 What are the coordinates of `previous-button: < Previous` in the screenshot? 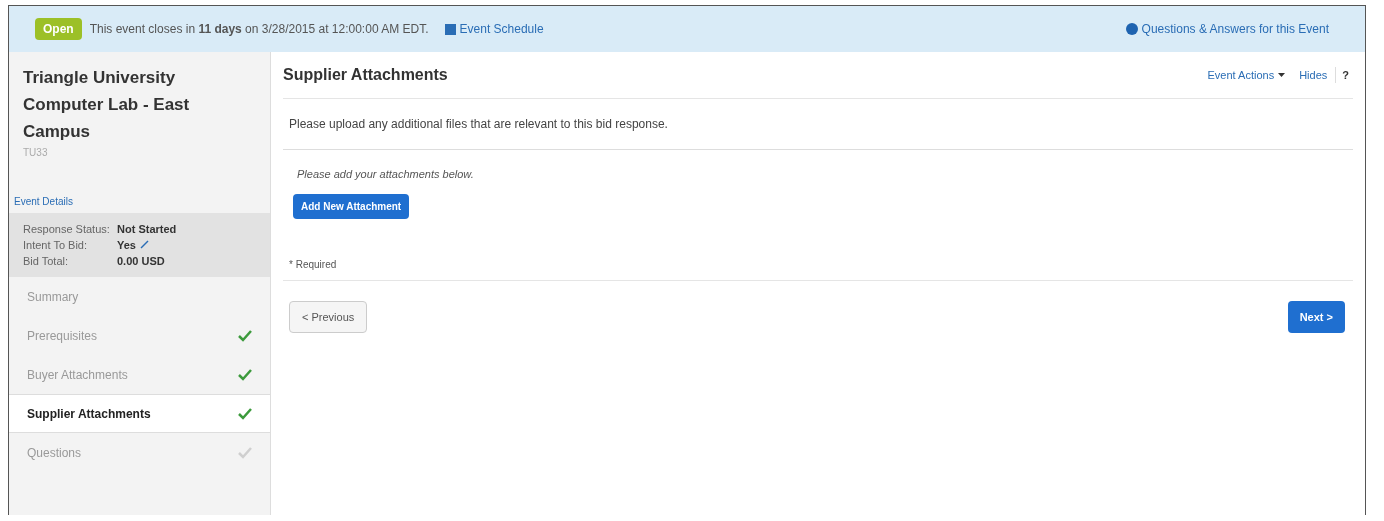 It's located at (328, 316).